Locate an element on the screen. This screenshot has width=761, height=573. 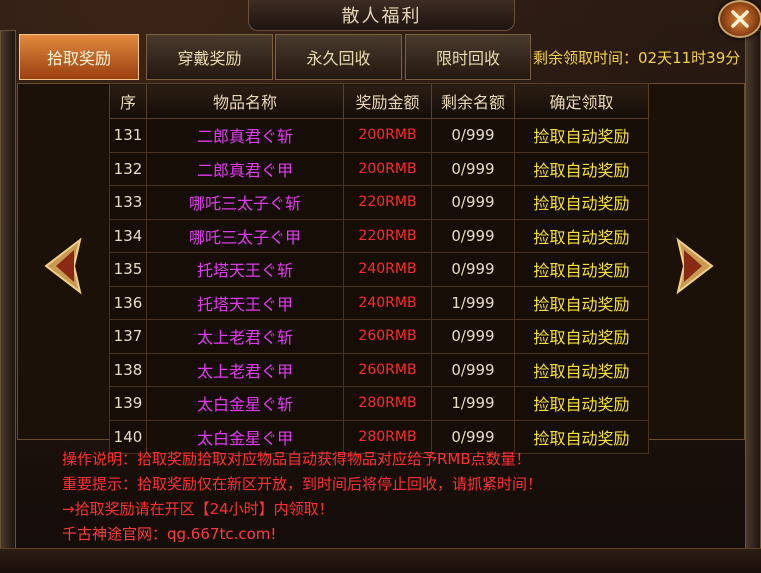
row-item-name: 哪吒三太子ぐ甲 is located at coordinates (245, 235).